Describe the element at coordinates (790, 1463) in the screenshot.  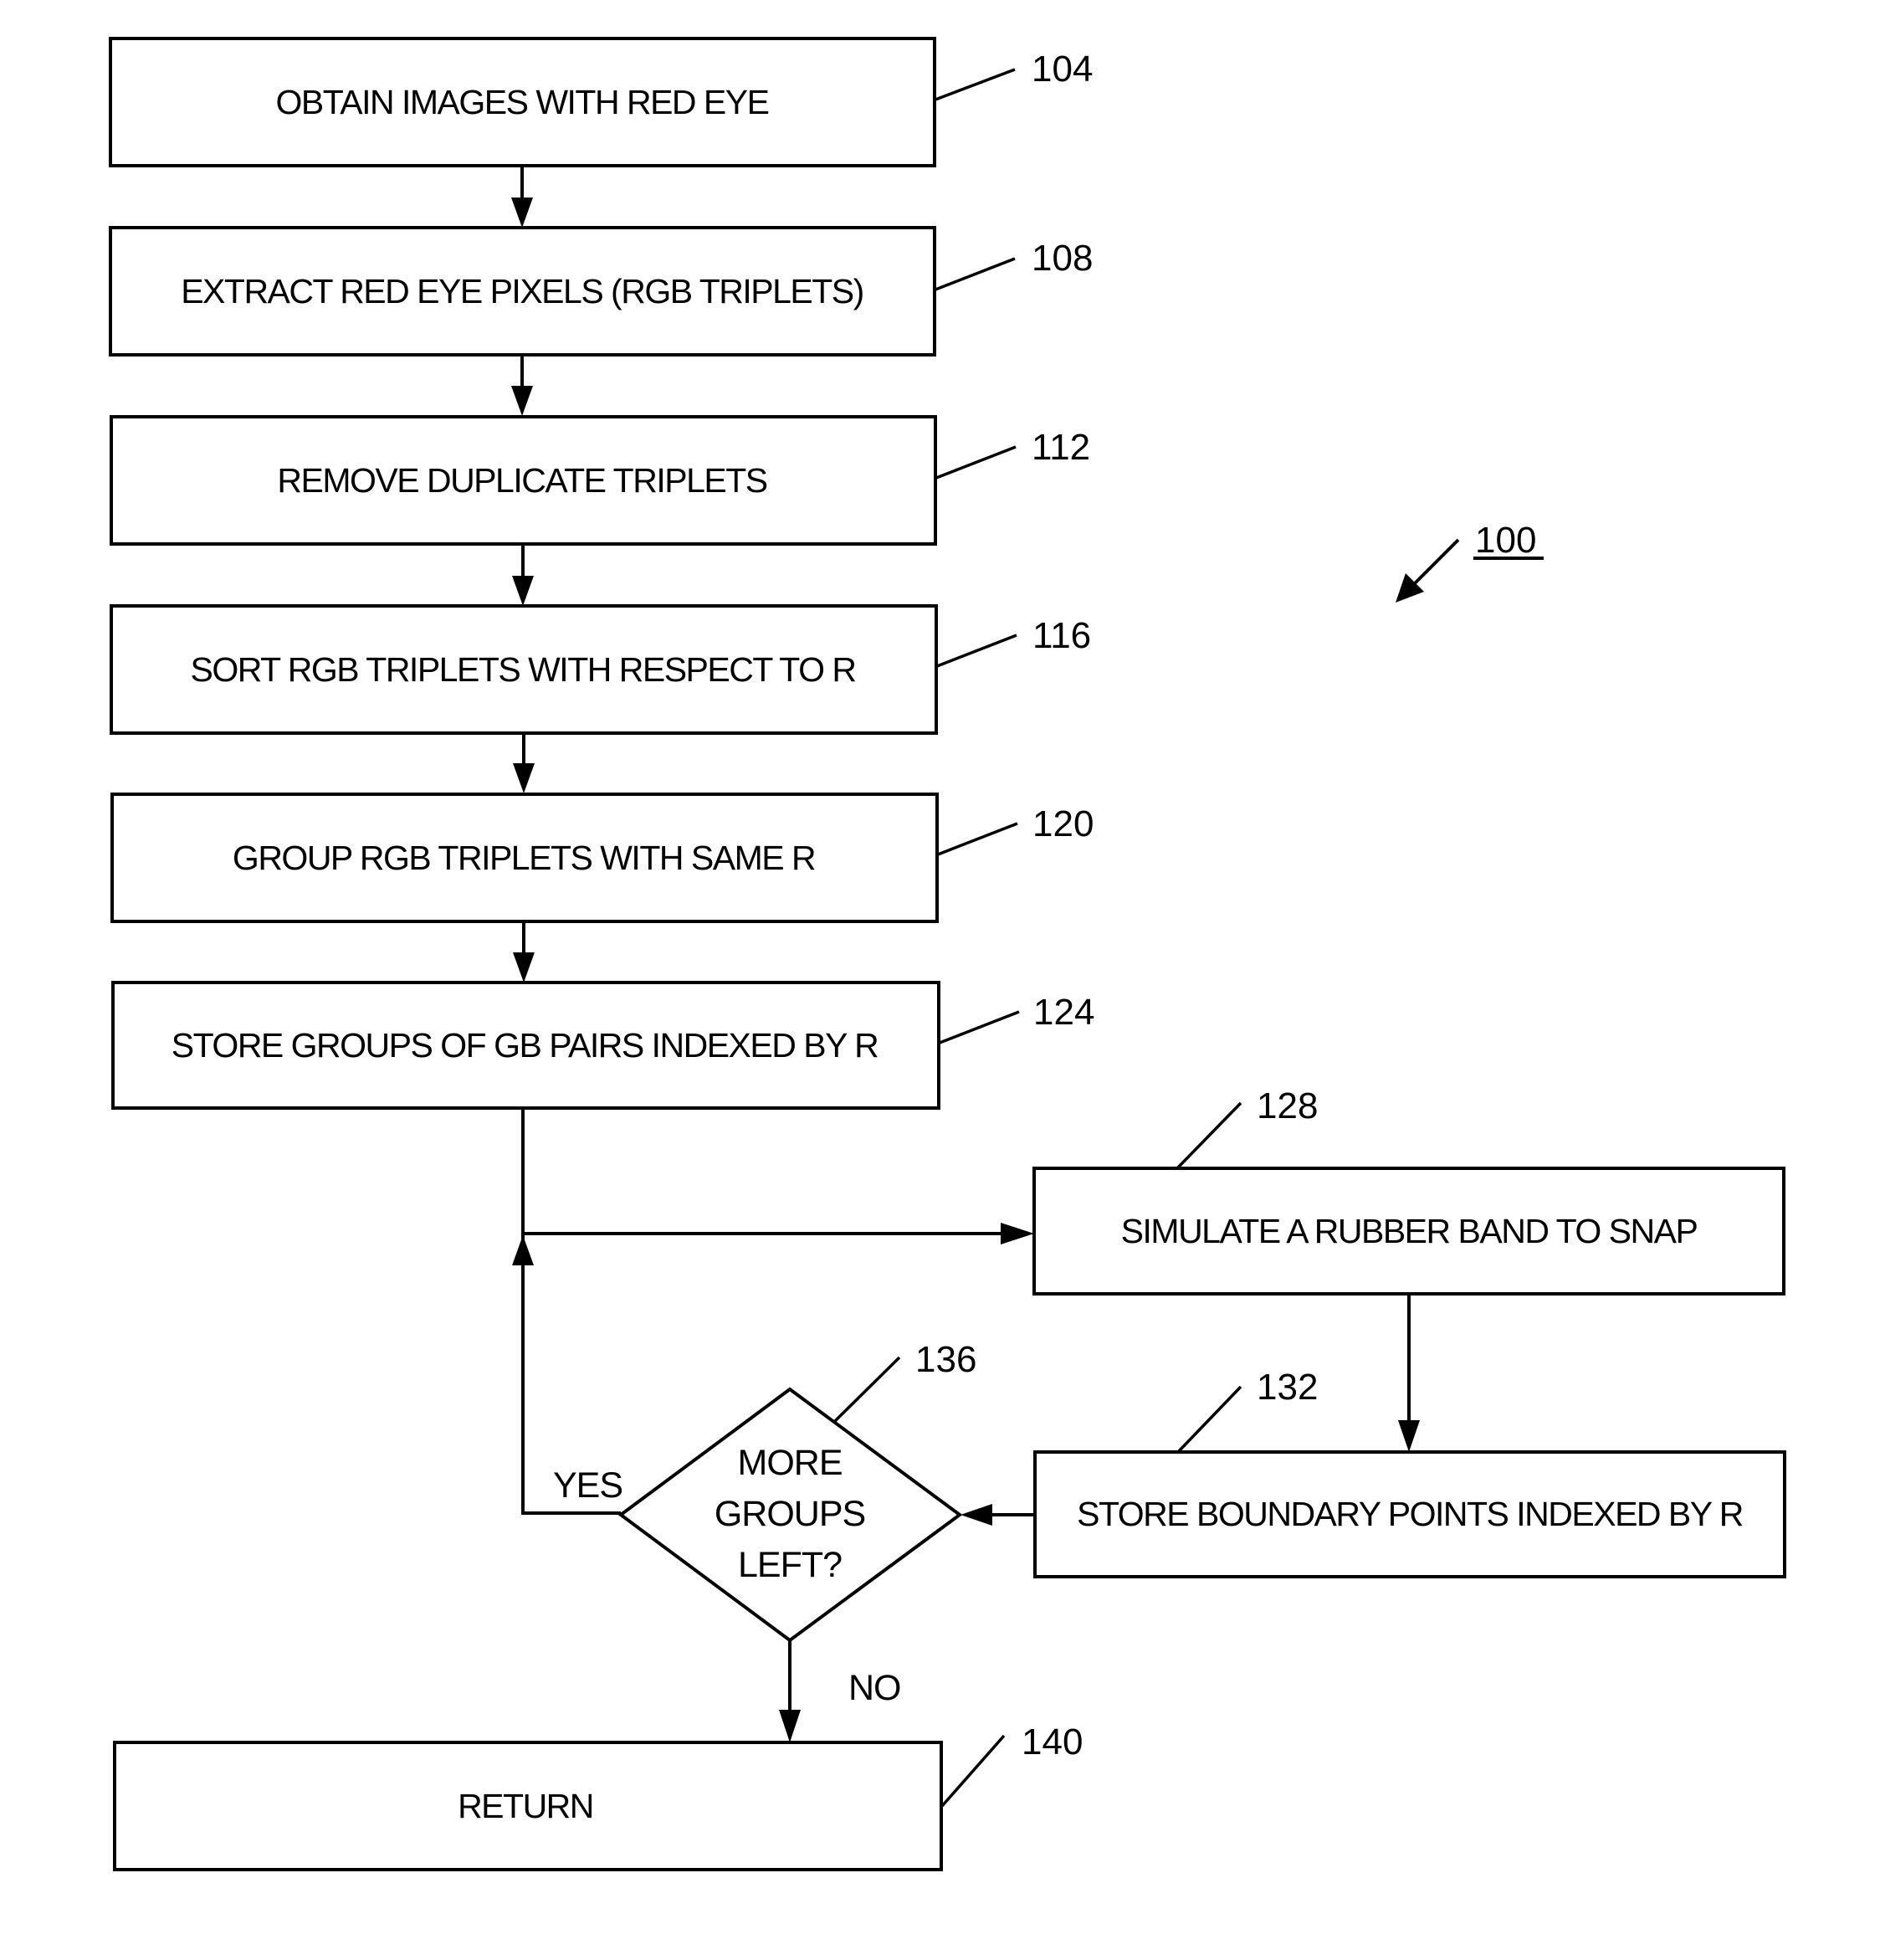
I see `decision-label-line-1: MORE` at that location.